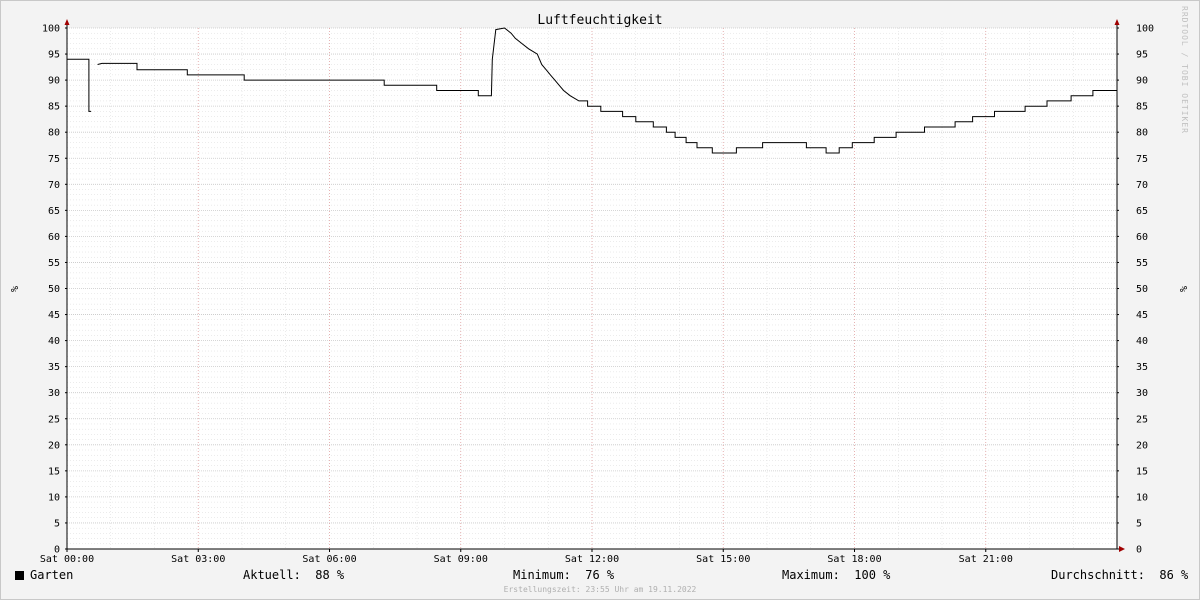 The image size is (1200, 600). What do you see at coordinates (1098, 575) in the screenshot?
I see `legend-avg-label: Durchschnitt:` at bounding box center [1098, 575].